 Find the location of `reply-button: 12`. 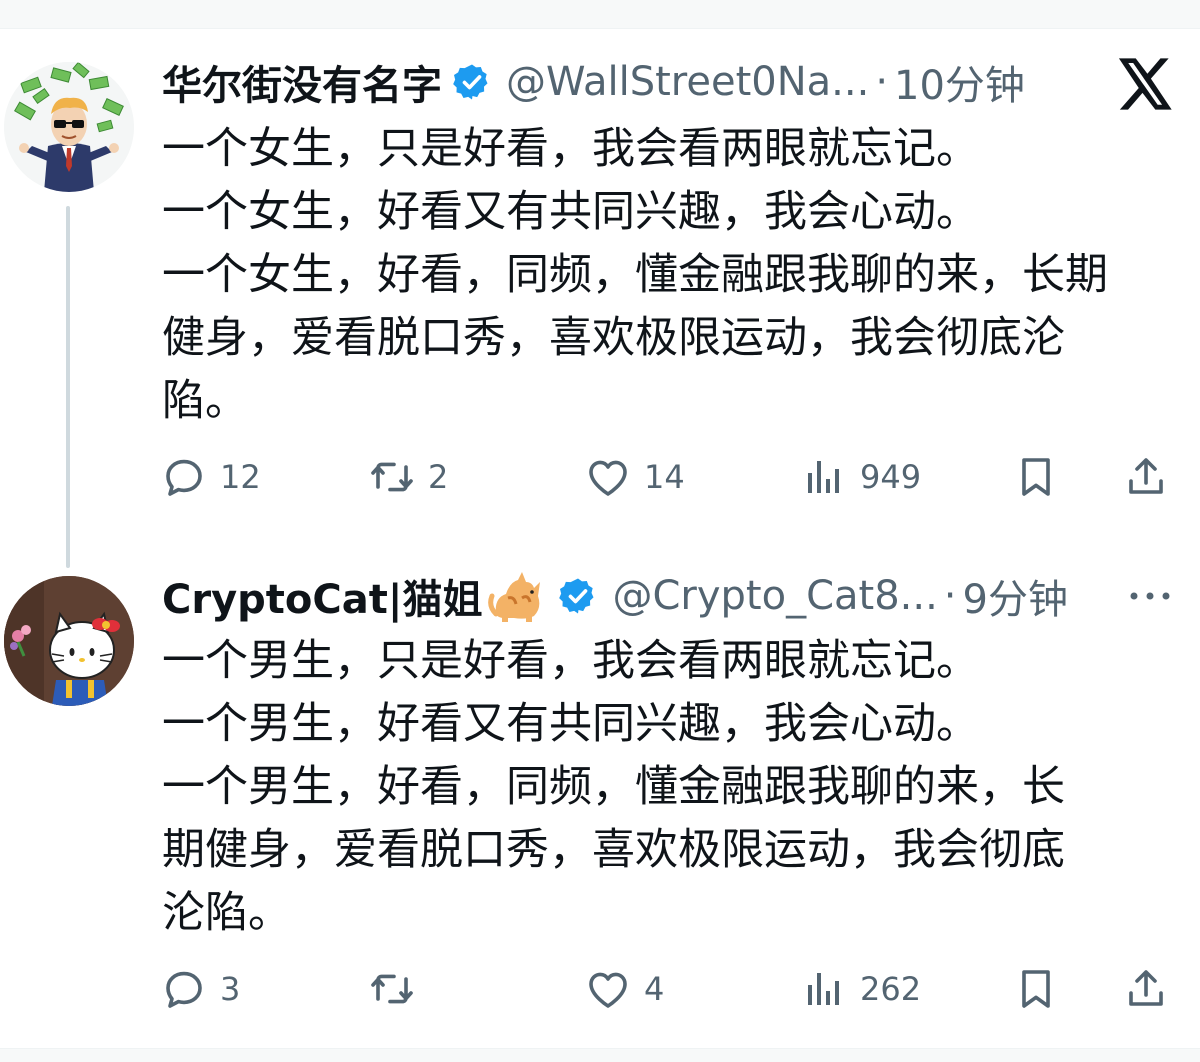

reply-button: 12 is located at coordinates (210, 477).